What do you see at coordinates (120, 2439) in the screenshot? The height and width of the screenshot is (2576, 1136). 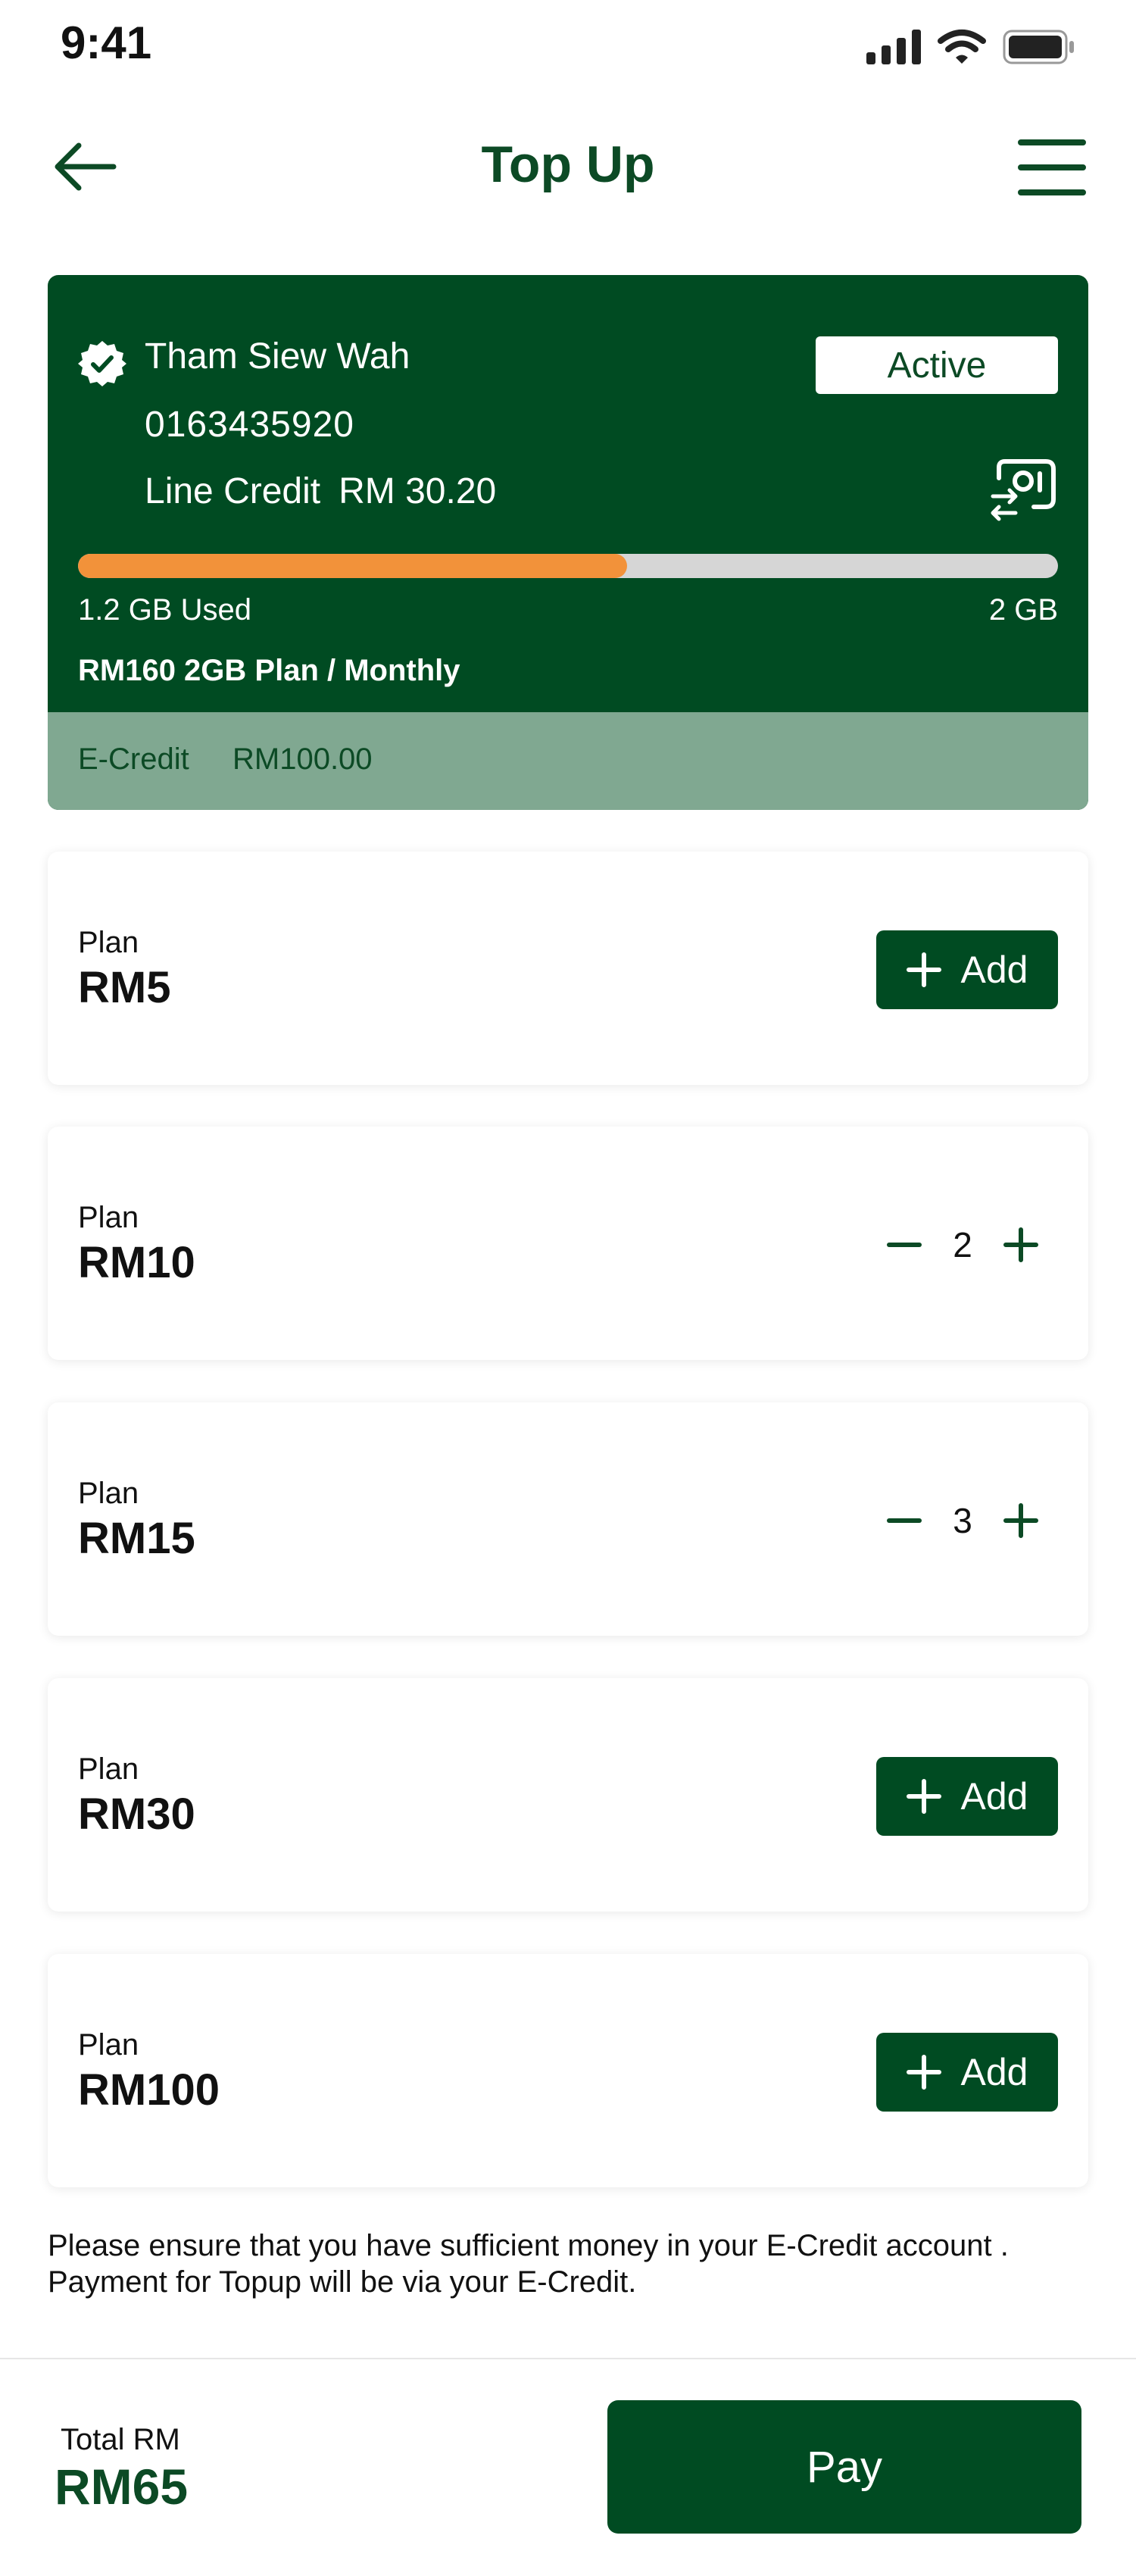 I see `total-label: Total RM` at bounding box center [120, 2439].